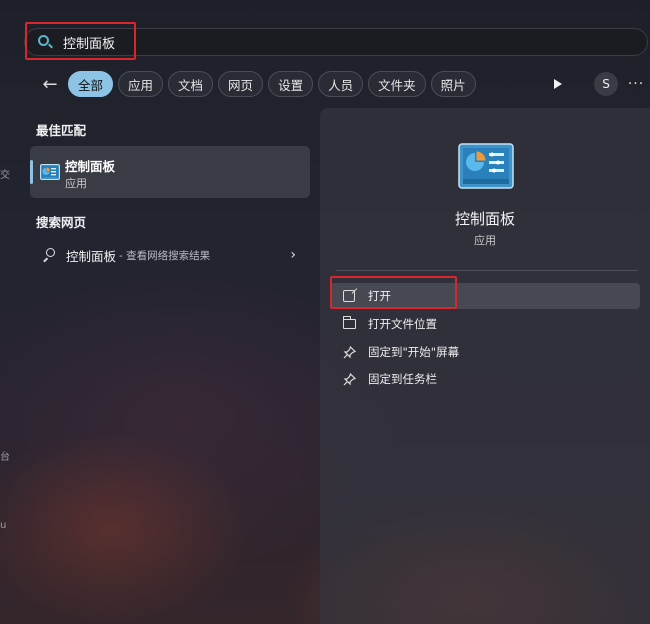 This screenshot has height=624, width=650. What do you see at coordinates (293, 255) in the screenshot?
I see `chevron-right-icon: ›` at bounding box center [293, 255].